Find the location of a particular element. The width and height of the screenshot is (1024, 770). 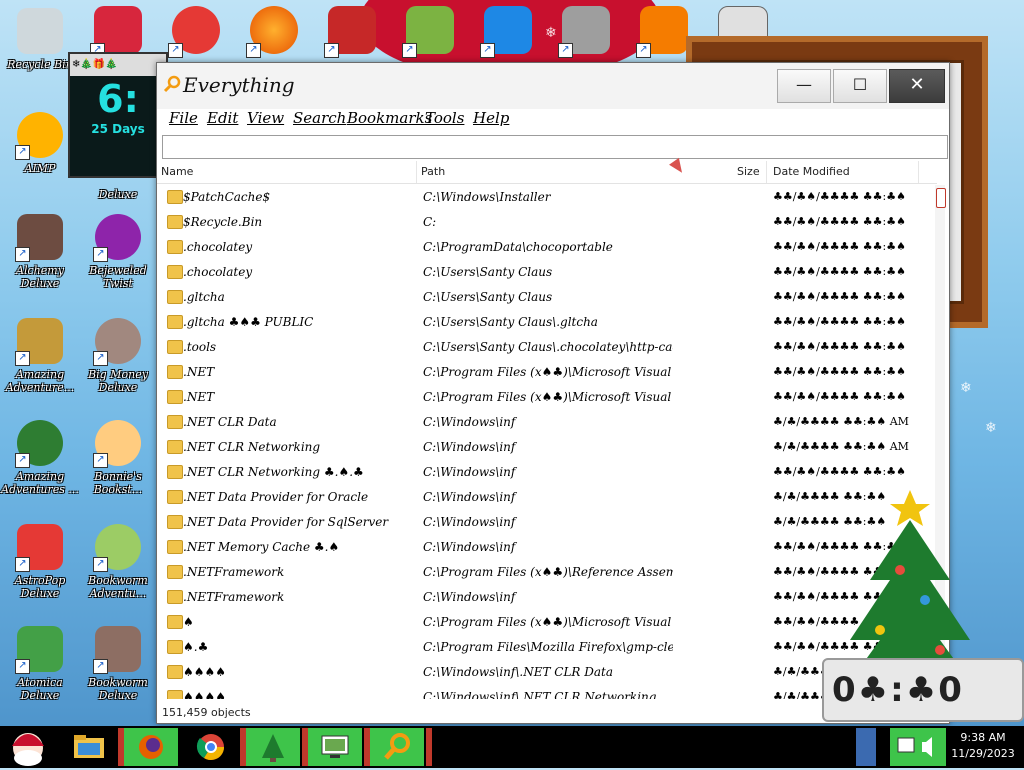

row-name: .NET Memory Cache ♣.♠ is located at coordinates (261, 547).